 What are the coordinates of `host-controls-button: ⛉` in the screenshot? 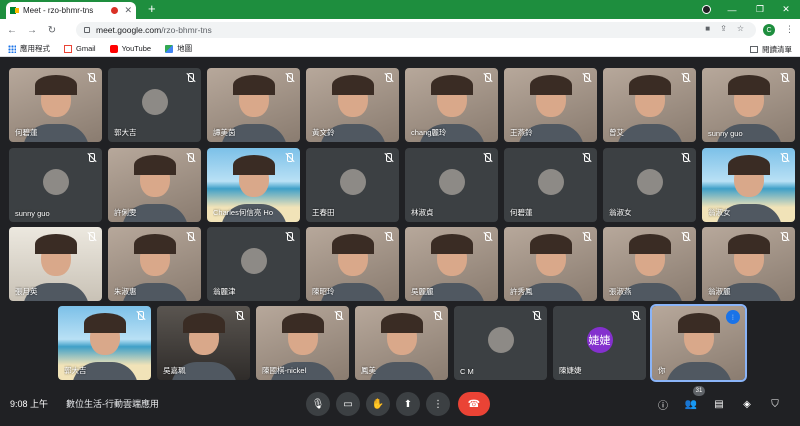 It's located at (775, 404).